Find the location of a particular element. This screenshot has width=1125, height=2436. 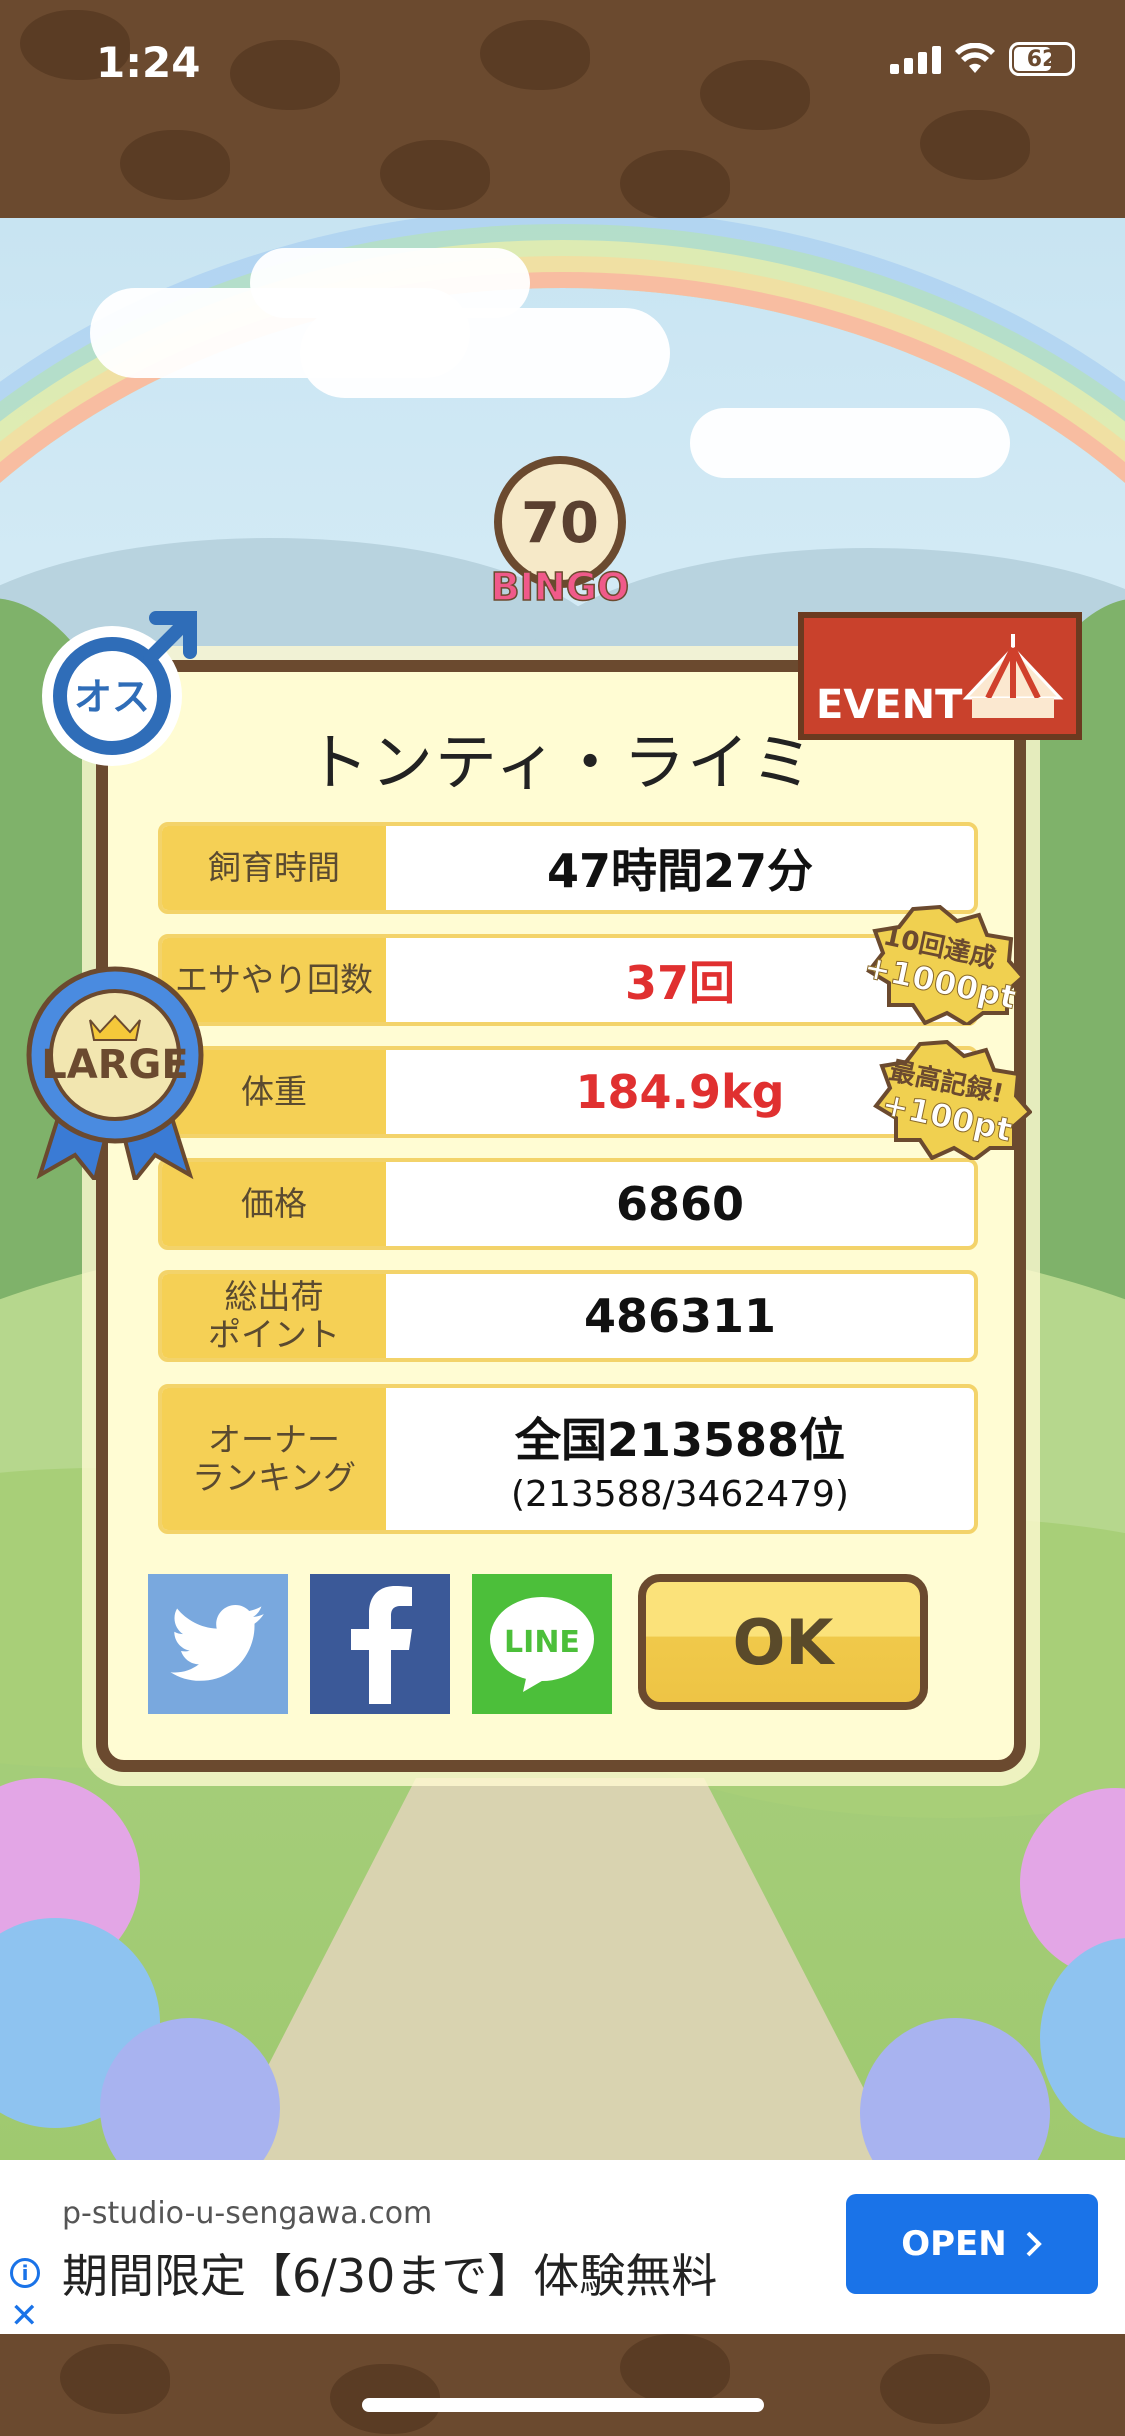

line-label: LINE is located at coordinates (542, 1642).